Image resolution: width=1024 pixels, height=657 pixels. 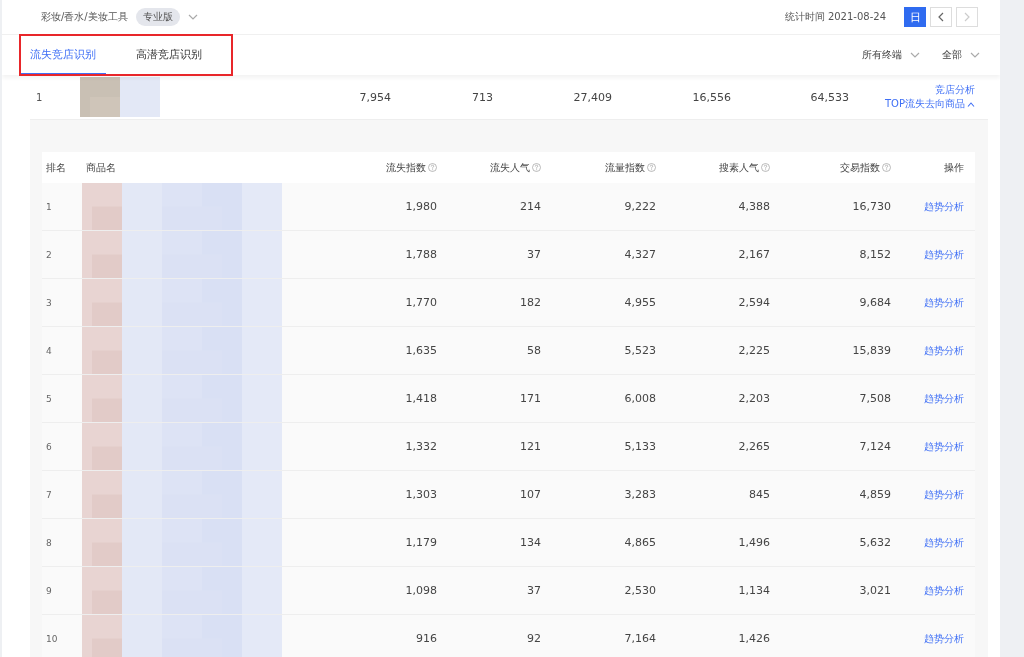 I want to click on table-cell-text: 4,865, so click(x=639, y=542).